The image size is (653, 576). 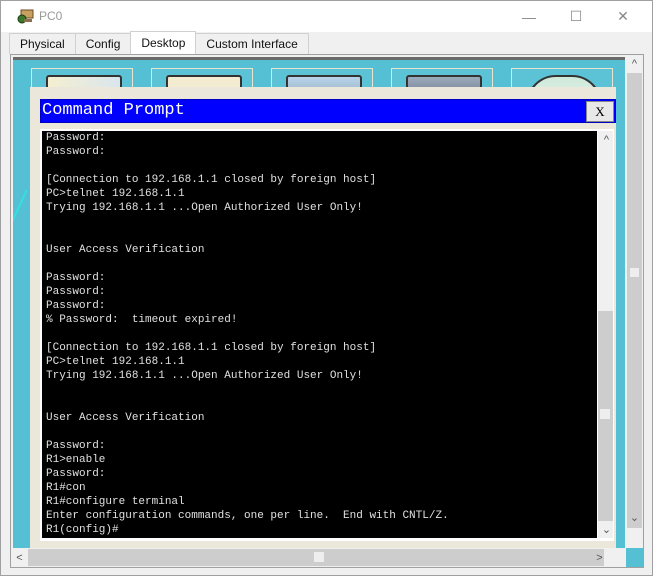 I want to click on dialog-title: Command Prompt, so click(x=113, y=110).